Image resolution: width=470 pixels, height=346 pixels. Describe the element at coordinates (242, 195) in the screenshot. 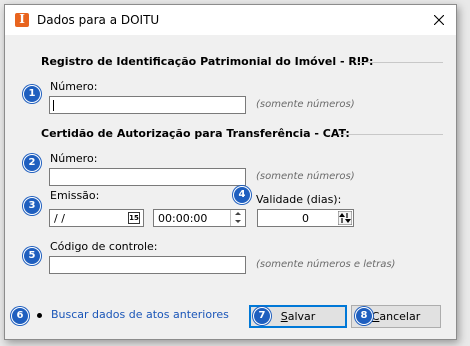

I see `badge-4: 4` at that location.